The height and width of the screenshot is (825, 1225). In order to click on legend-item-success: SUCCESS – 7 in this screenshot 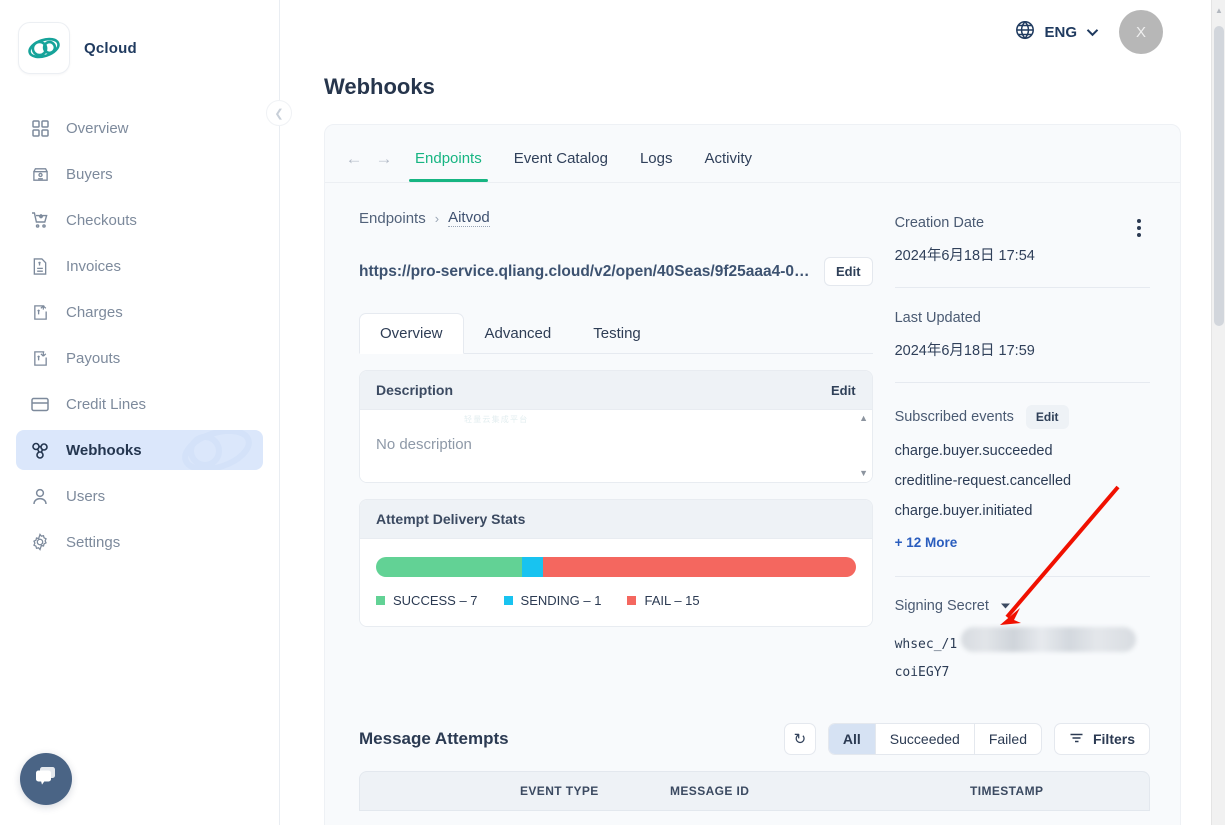, I will do `click(427, 600)`.